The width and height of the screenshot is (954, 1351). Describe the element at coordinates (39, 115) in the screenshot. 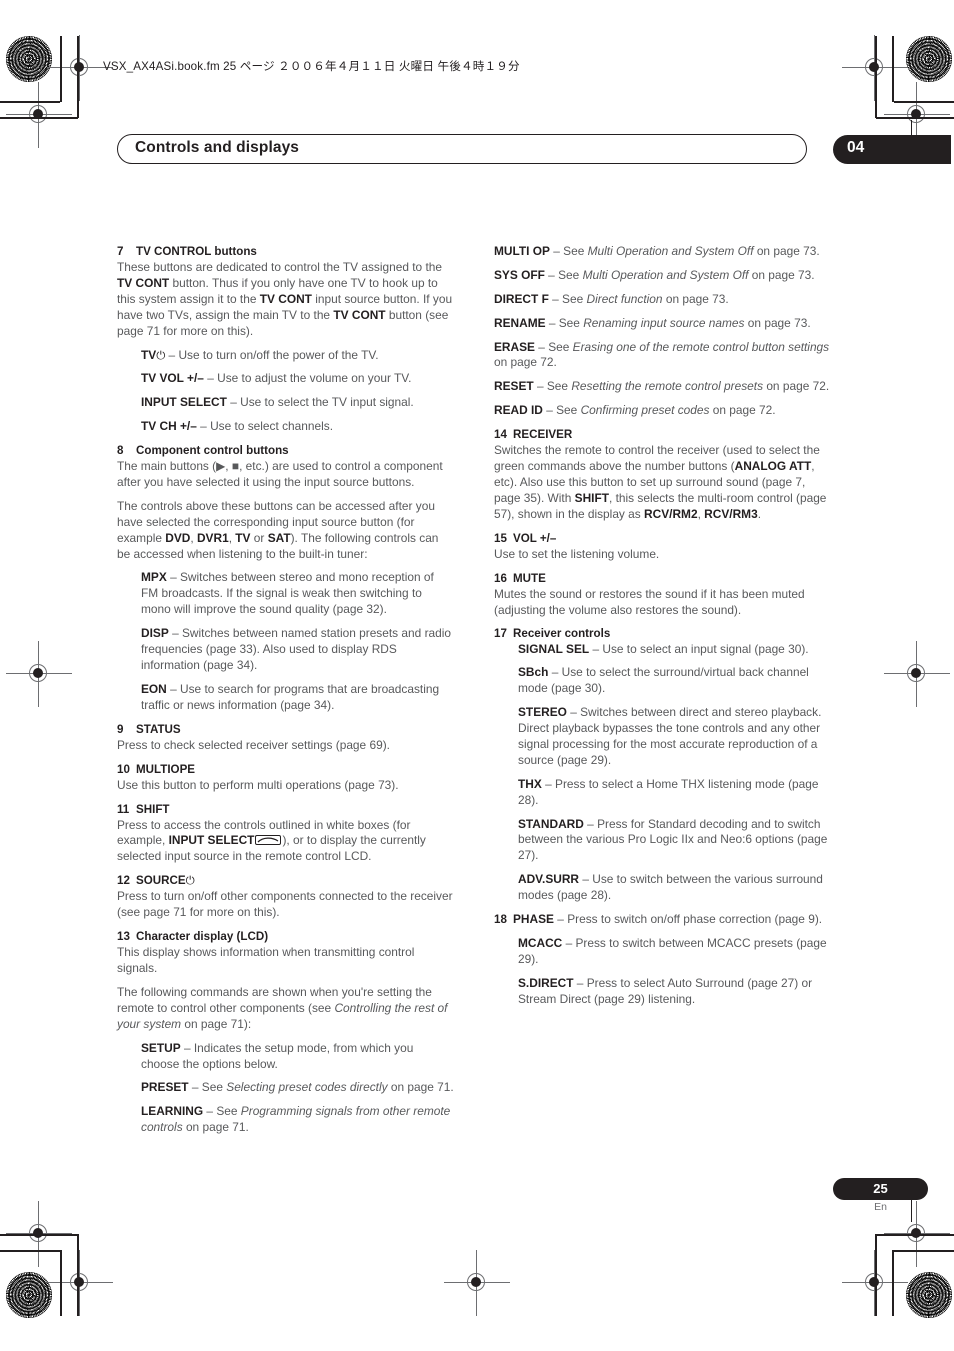

I see `registration-mark-mid-left` at that location.